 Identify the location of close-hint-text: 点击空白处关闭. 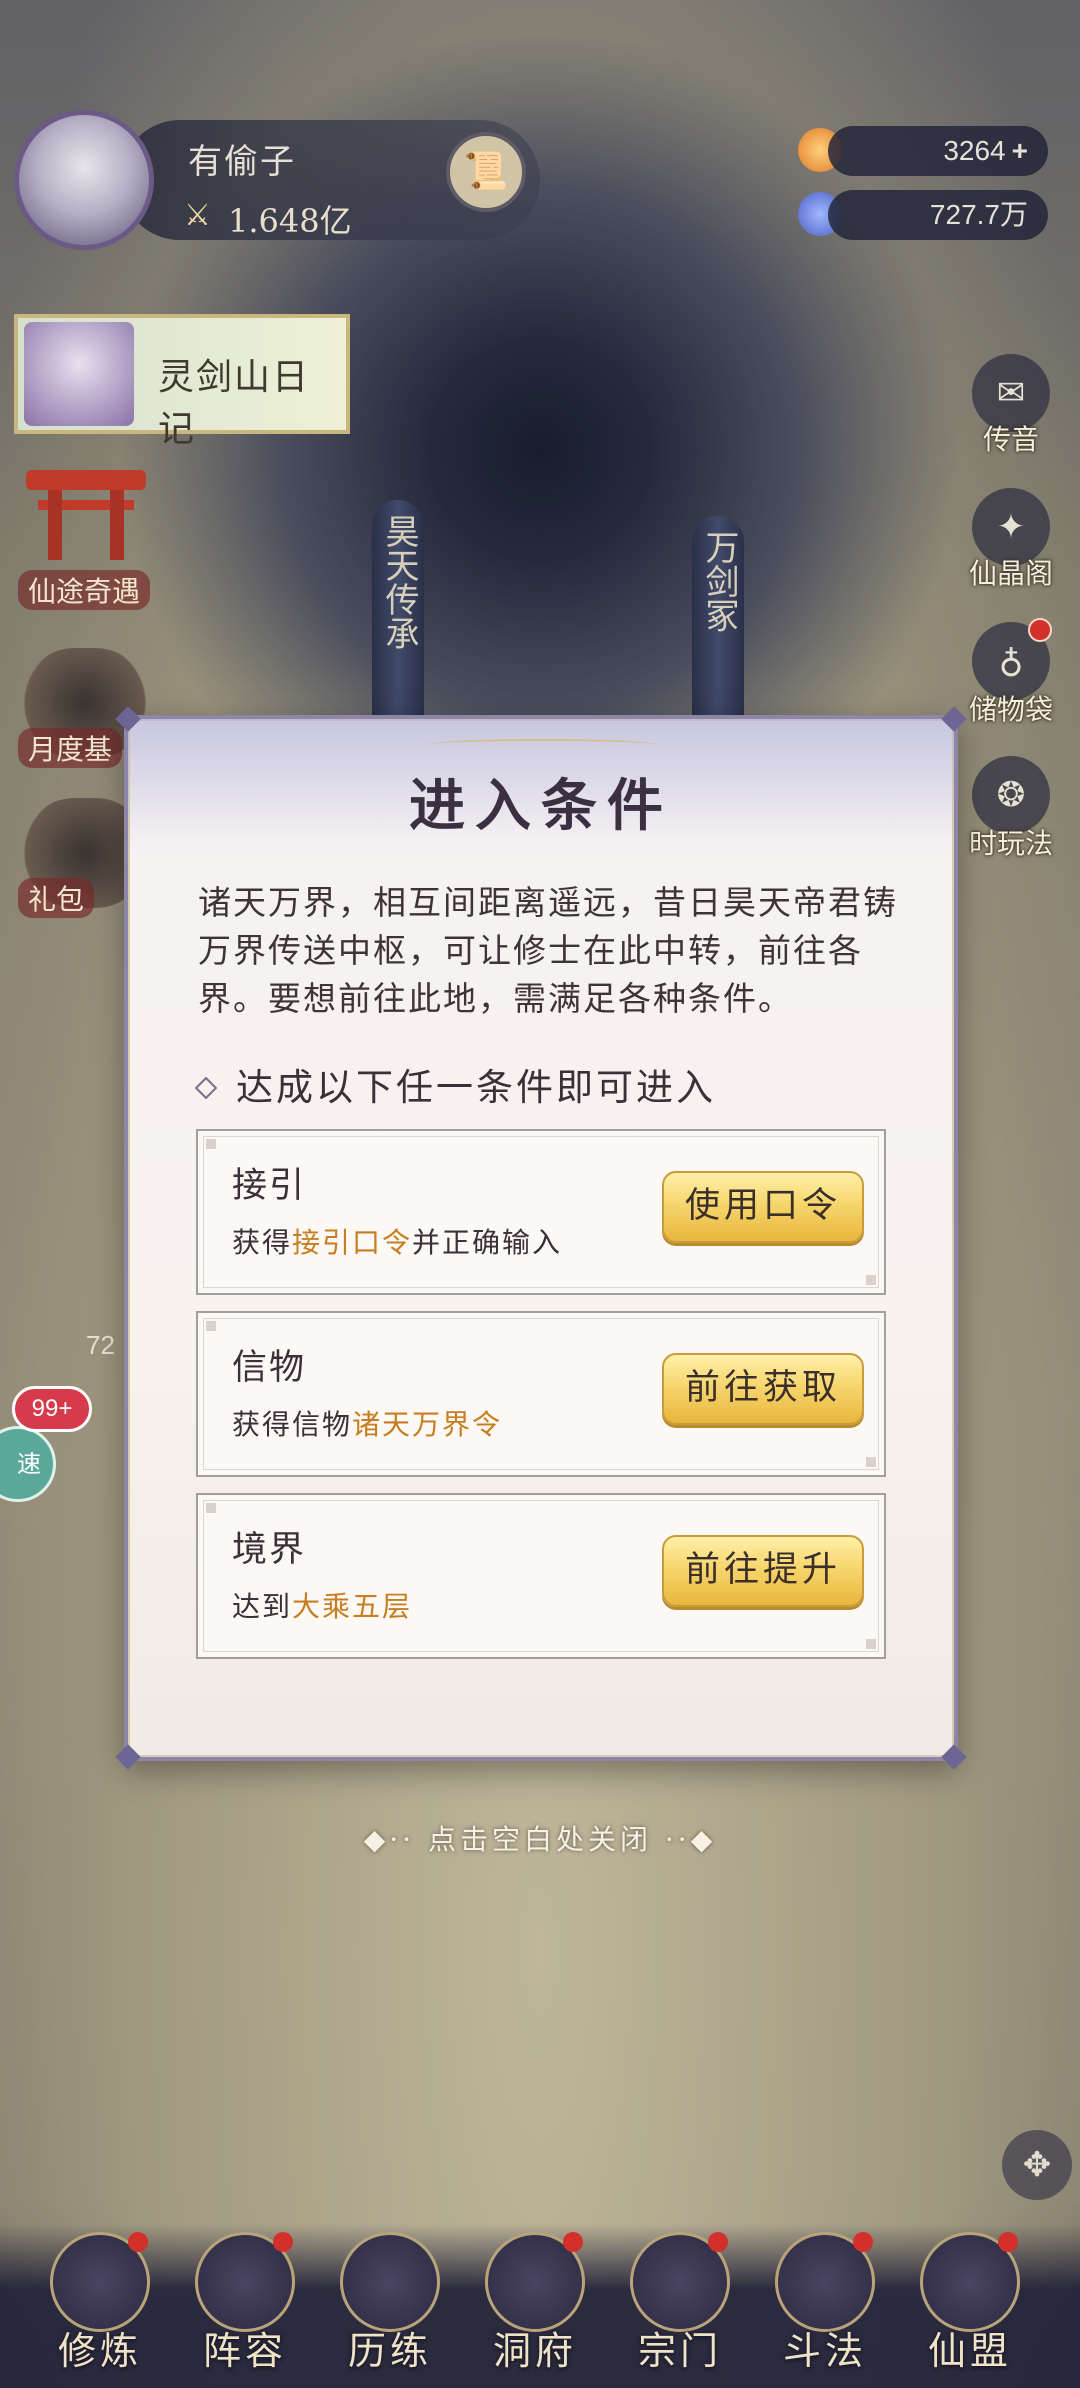
(539, 1839).